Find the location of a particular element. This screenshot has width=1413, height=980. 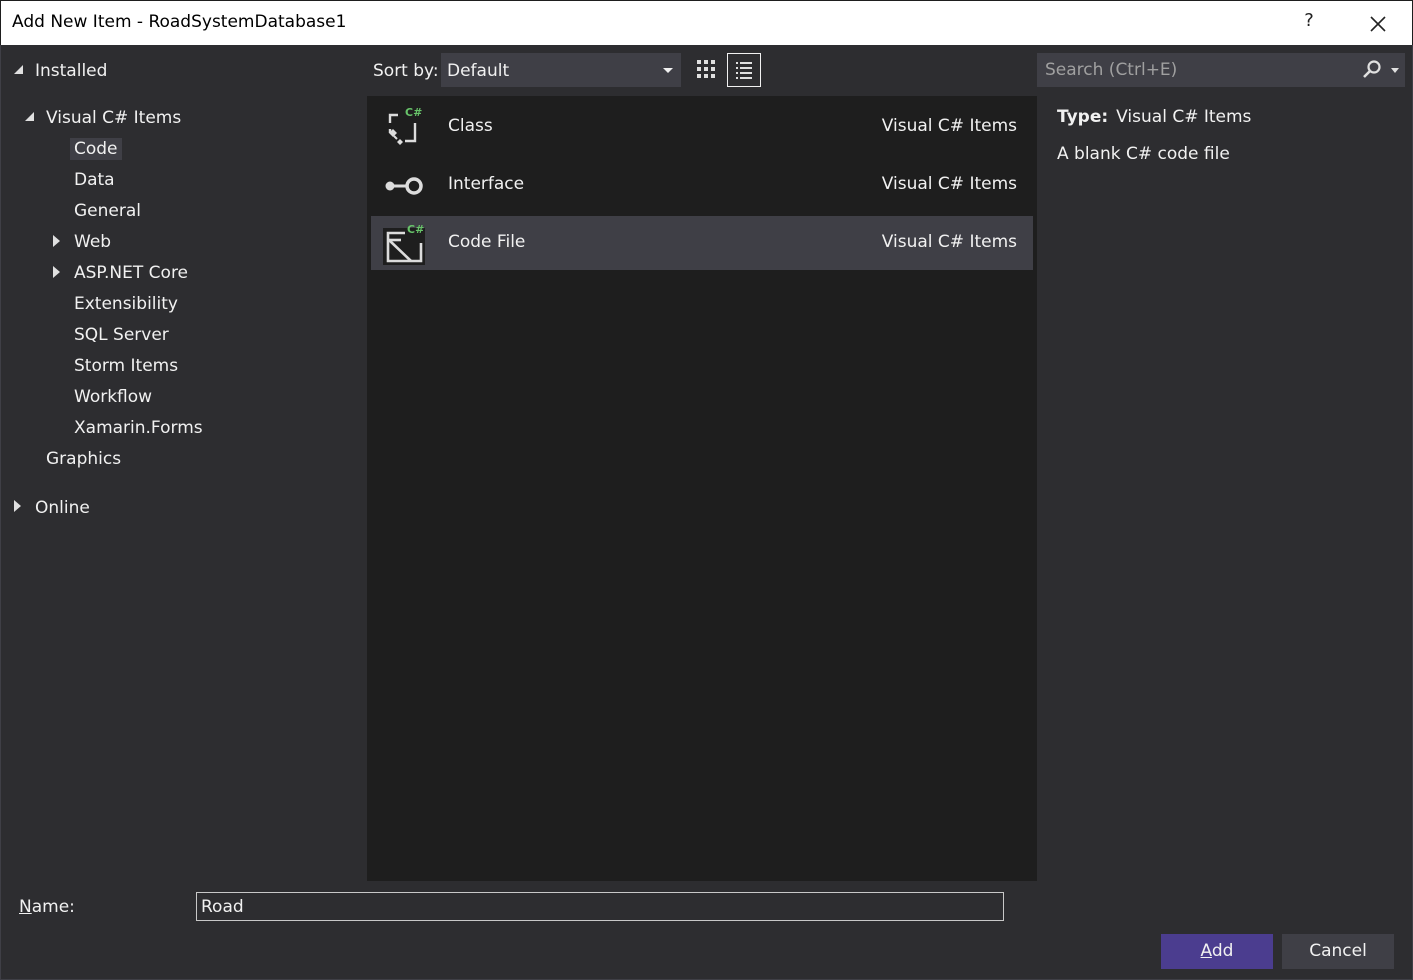

tree-item-data: Data is located at coordinates (94, 180).